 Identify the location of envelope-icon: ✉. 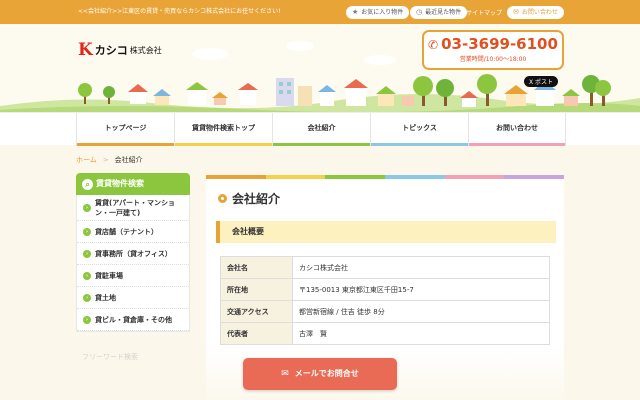
(285, 374).